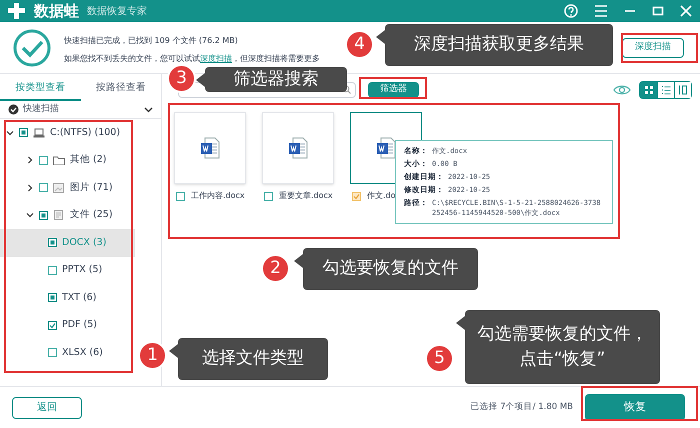 The width and height of the screenshot is (700, 428). What do you see at coordinates (84, 243) in the screenshot?
I see `tree-label: DOCX (3)` at bounding box center [84, 243].